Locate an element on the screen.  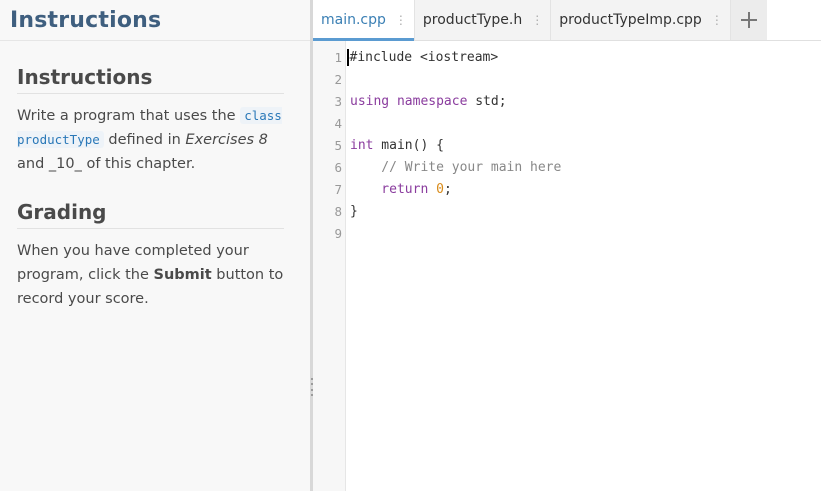
code-text: int main() { is located at coordinates (393, 146).